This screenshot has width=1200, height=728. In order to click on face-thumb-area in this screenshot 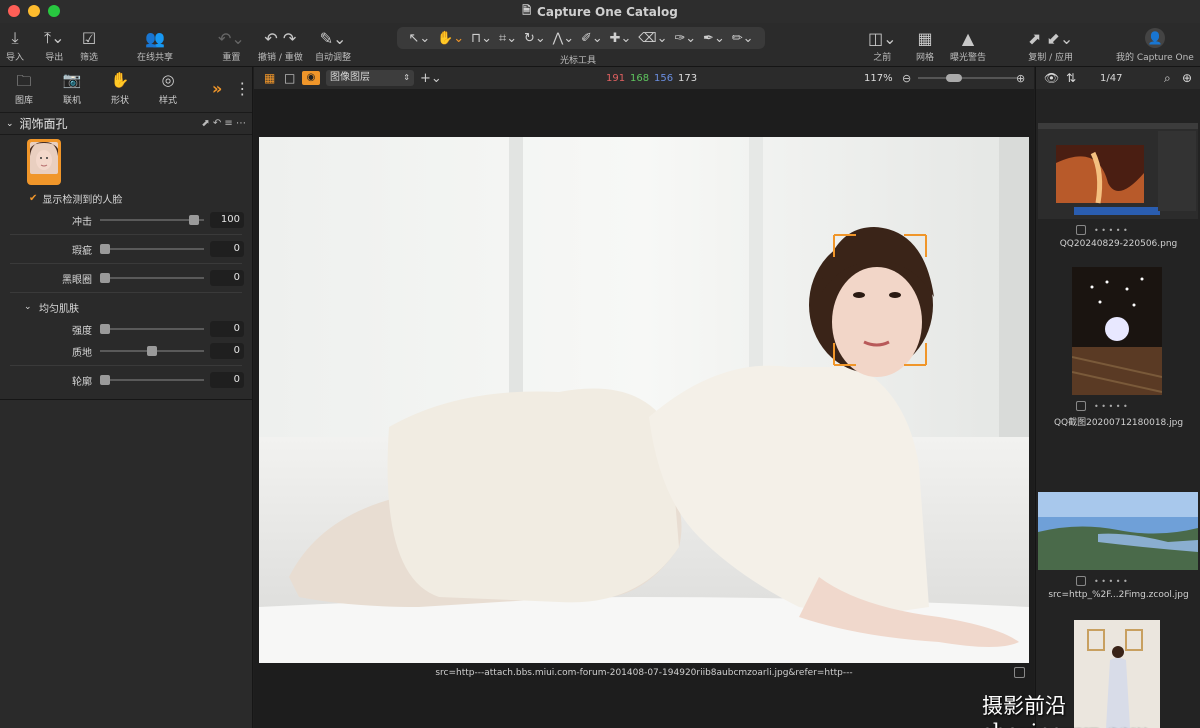, I will do `click(126, 161)`.